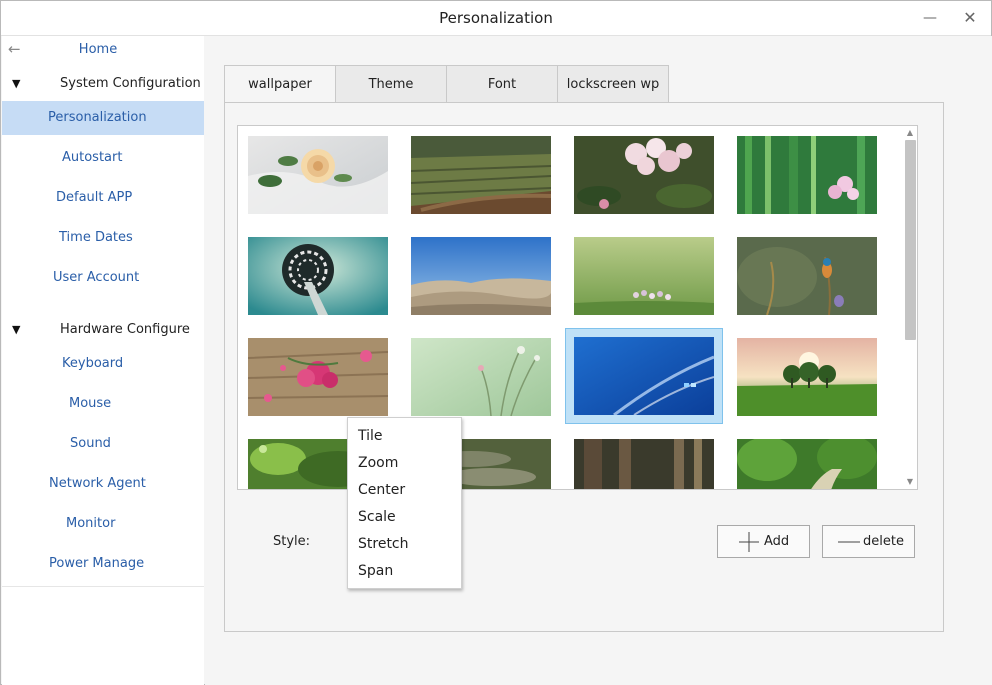 Image resolution: width=992 pixels, height=685 pixels. I want to click on sidebar-item-personalization: Personalization, so click(103, 118).